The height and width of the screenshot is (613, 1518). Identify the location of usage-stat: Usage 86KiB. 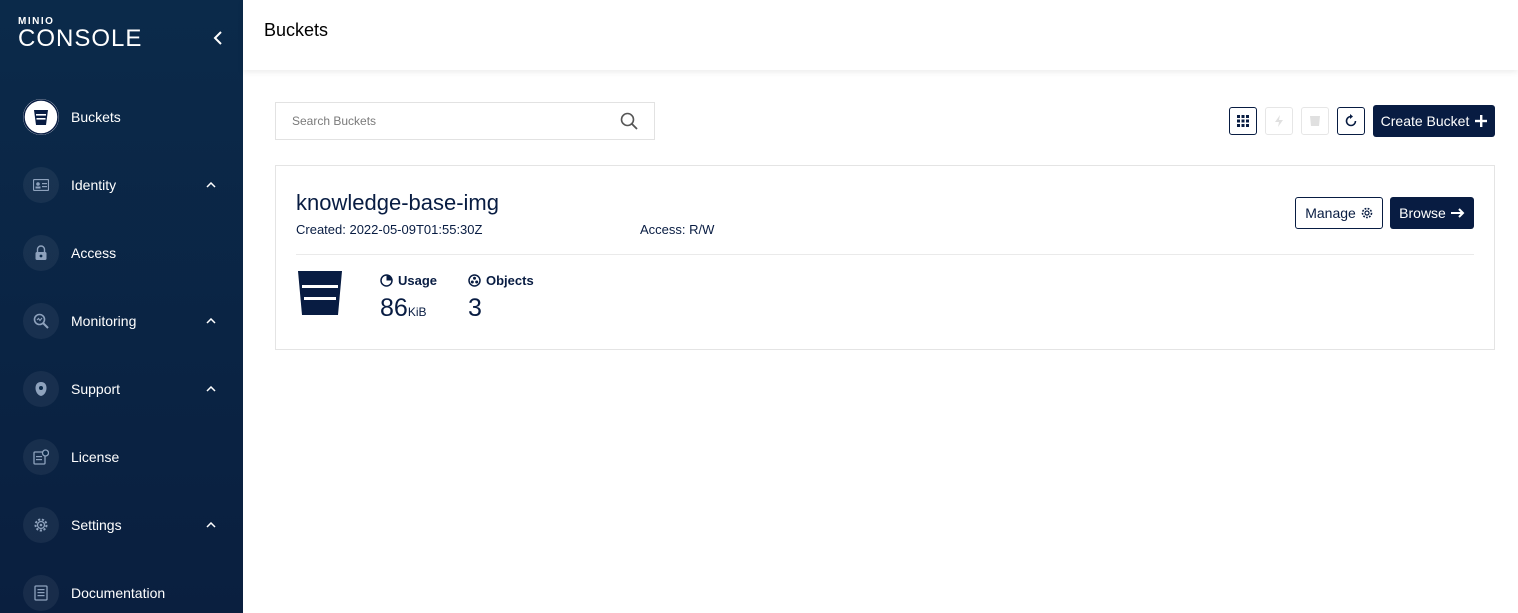
(408, 298).